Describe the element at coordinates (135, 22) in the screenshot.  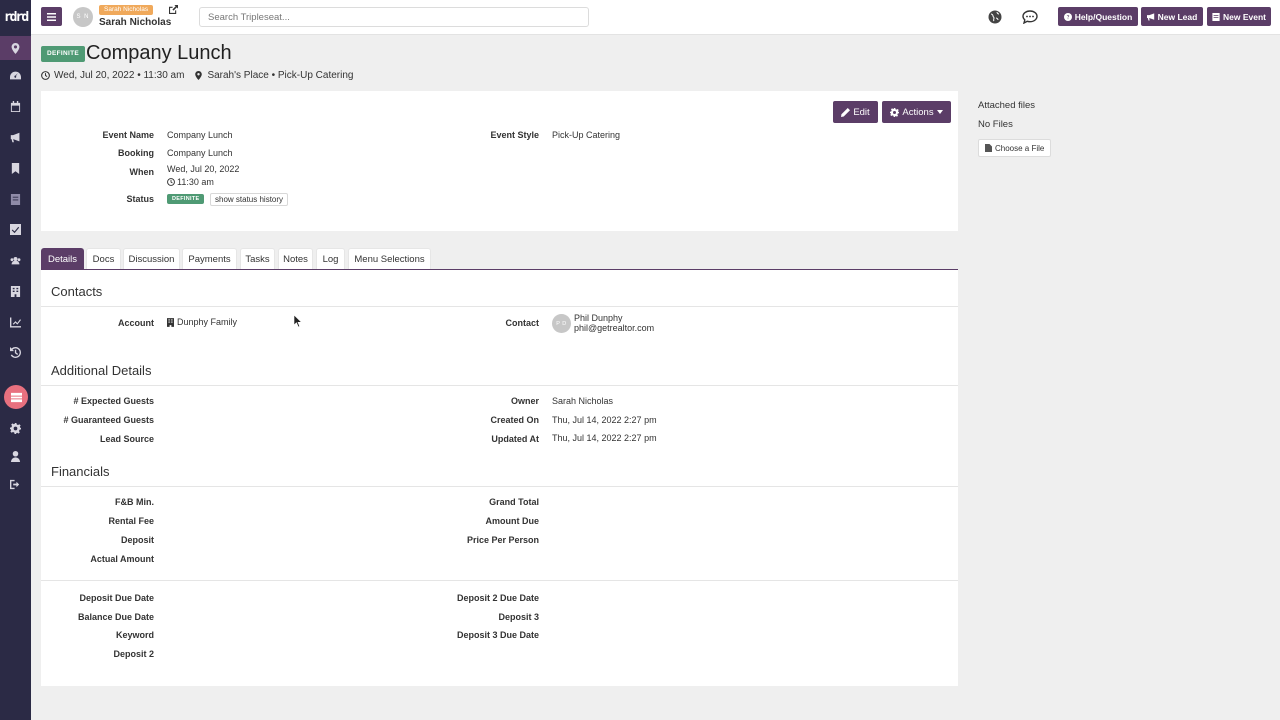
I see `user-name: Sarah Nicholas` at that location.